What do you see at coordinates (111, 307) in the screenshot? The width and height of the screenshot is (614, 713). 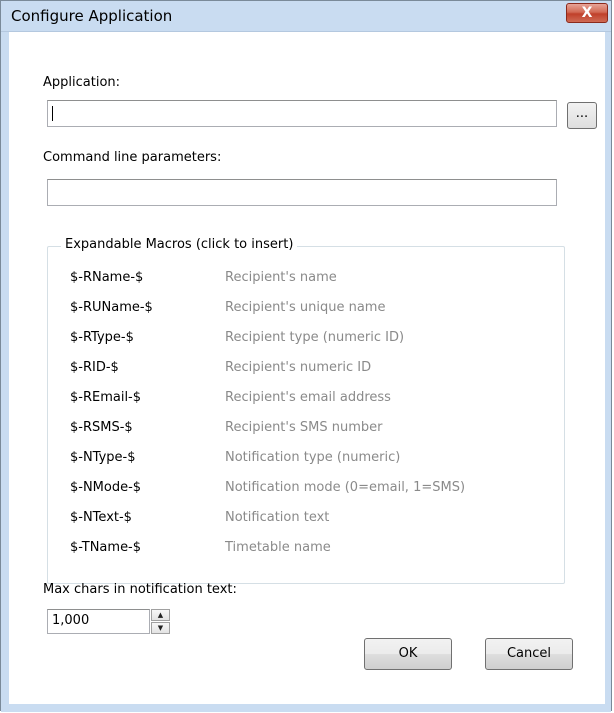 I see `macro-code: $-RUName-$` at bounding box center [111, 307].